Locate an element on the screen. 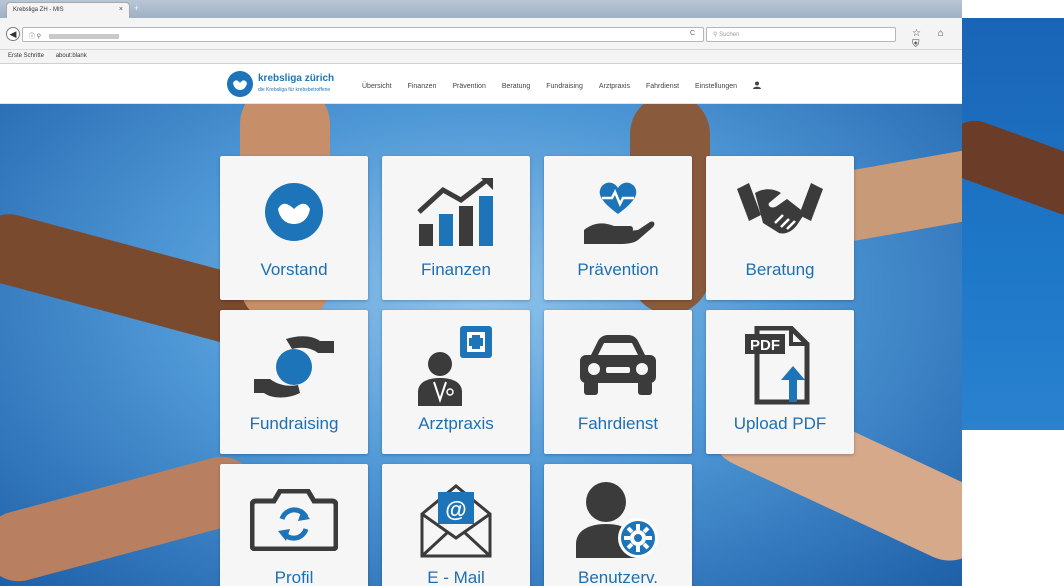 This screenshot has height=586, width=1064. nav-item-fundraising: Fundraising is located at coordinates (564, 86).